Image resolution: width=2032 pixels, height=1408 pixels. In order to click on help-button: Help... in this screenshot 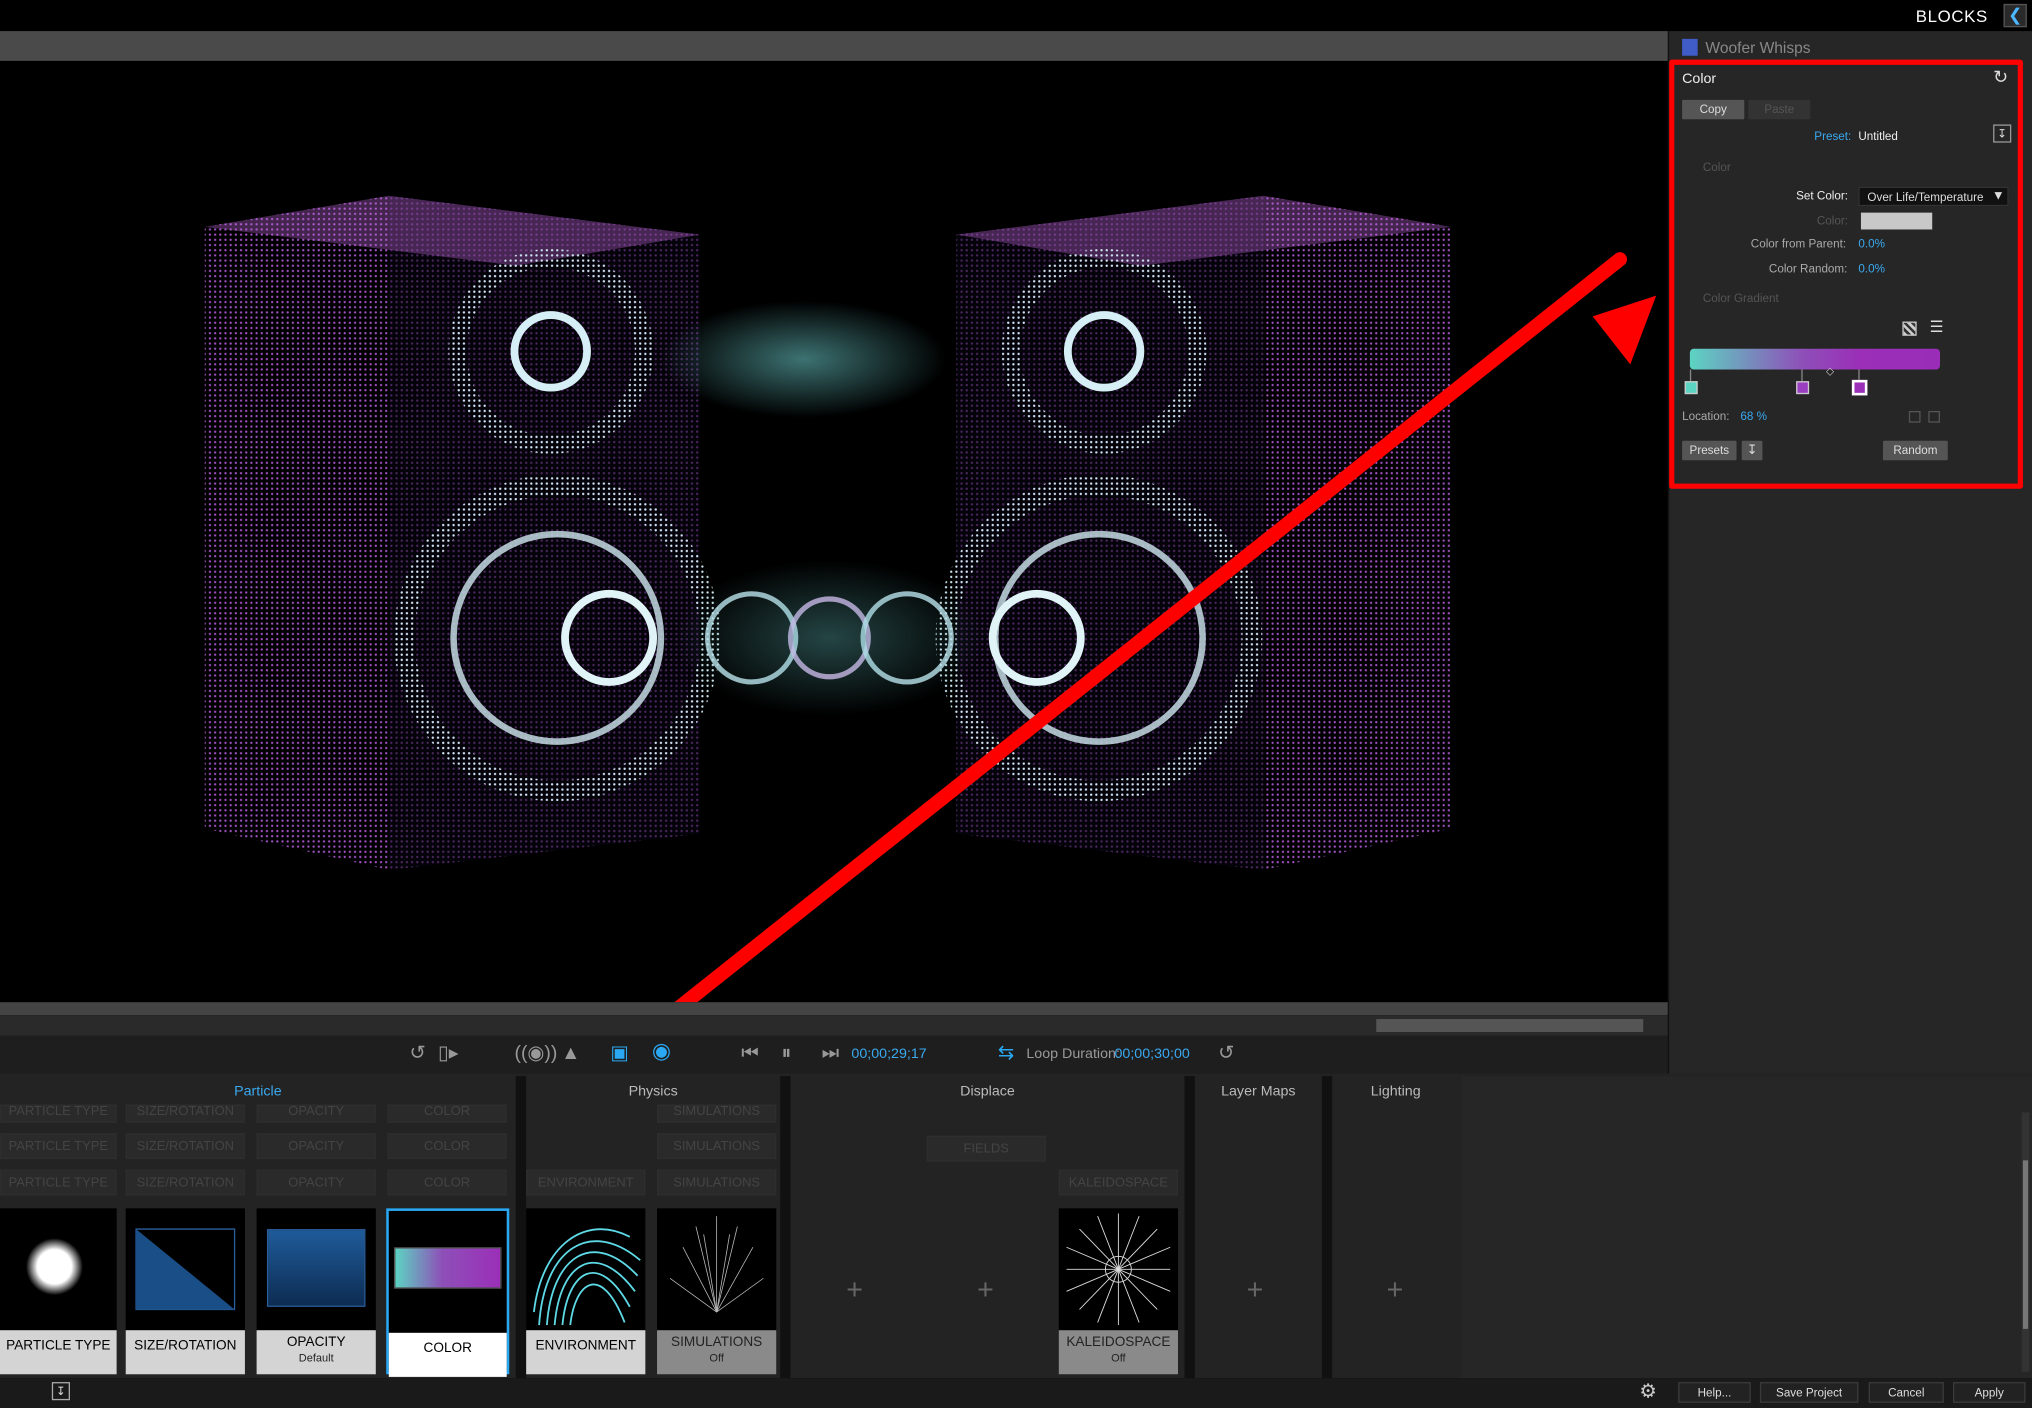, I will do `click(1714, 1392)`.